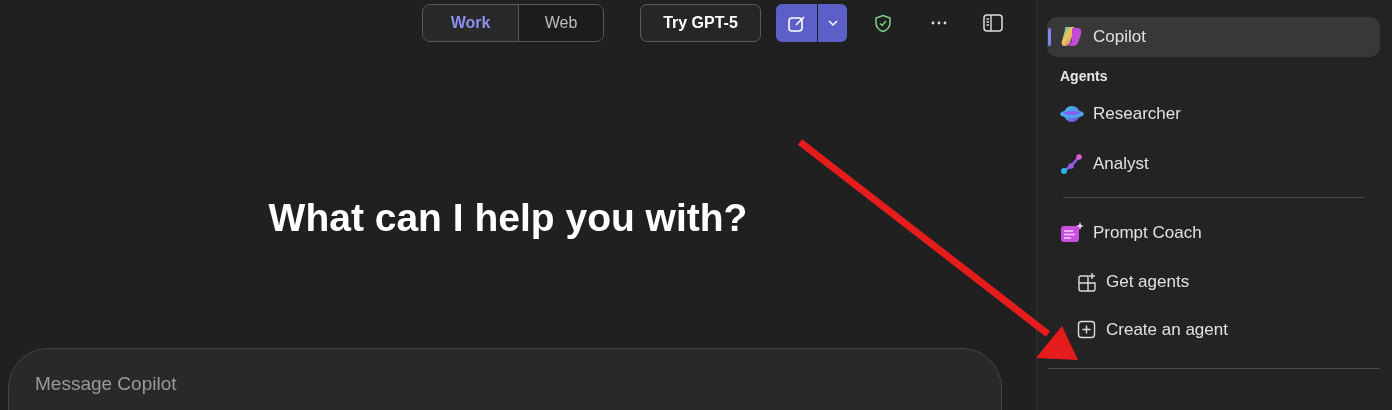 The image size is (1392, 410). Describe the element at coordinates (1084, 76) in the screenshot. I see `section-heading: Agents` at that location.